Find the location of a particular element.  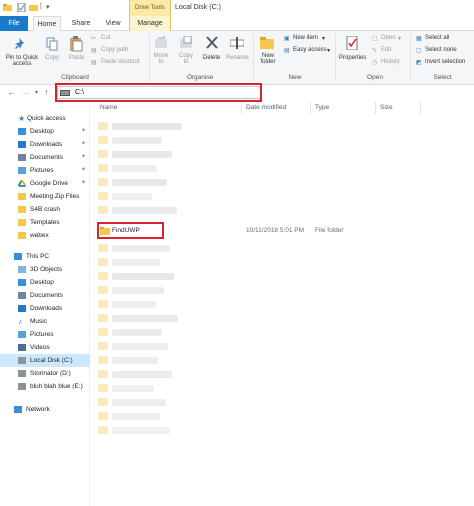

forward-arrow-icon: → is located at coordinates (25, 92).